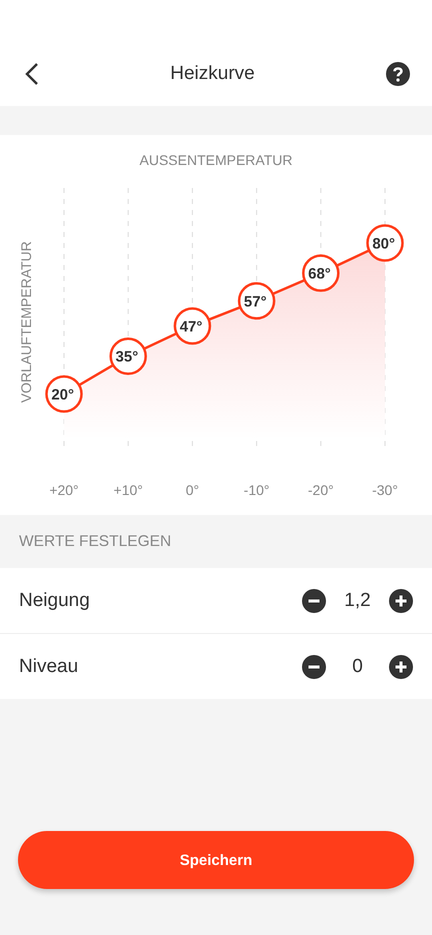  I want to click on setting-label: Niveau, so click(48, 667).